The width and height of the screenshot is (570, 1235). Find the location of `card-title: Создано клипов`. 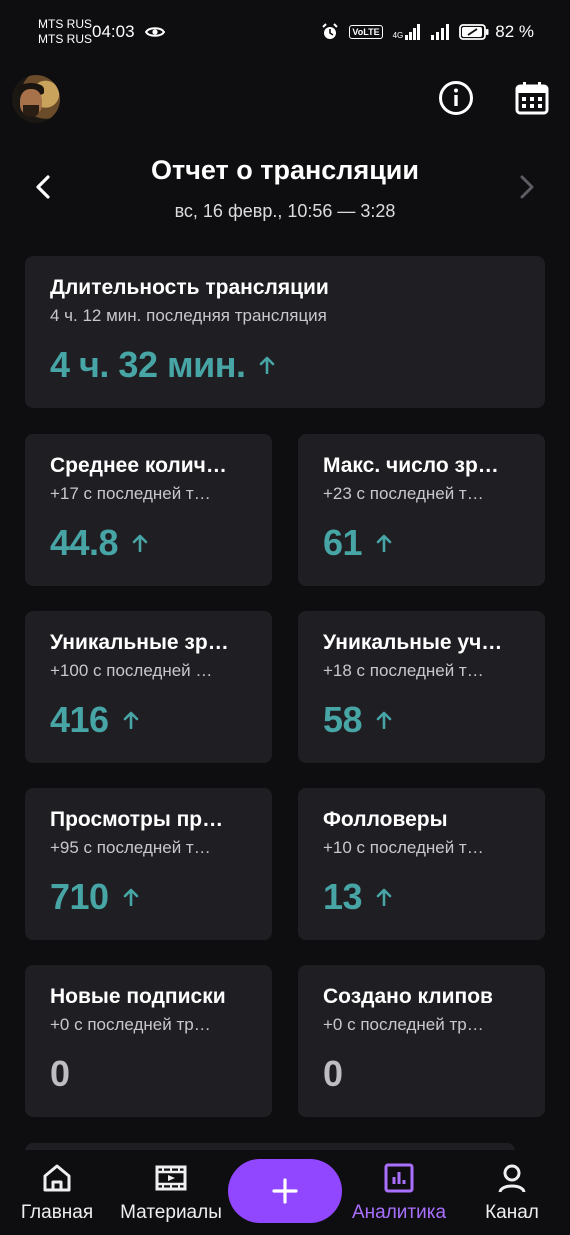

card-title: Создано клипов is located at coordinates (408, 996).